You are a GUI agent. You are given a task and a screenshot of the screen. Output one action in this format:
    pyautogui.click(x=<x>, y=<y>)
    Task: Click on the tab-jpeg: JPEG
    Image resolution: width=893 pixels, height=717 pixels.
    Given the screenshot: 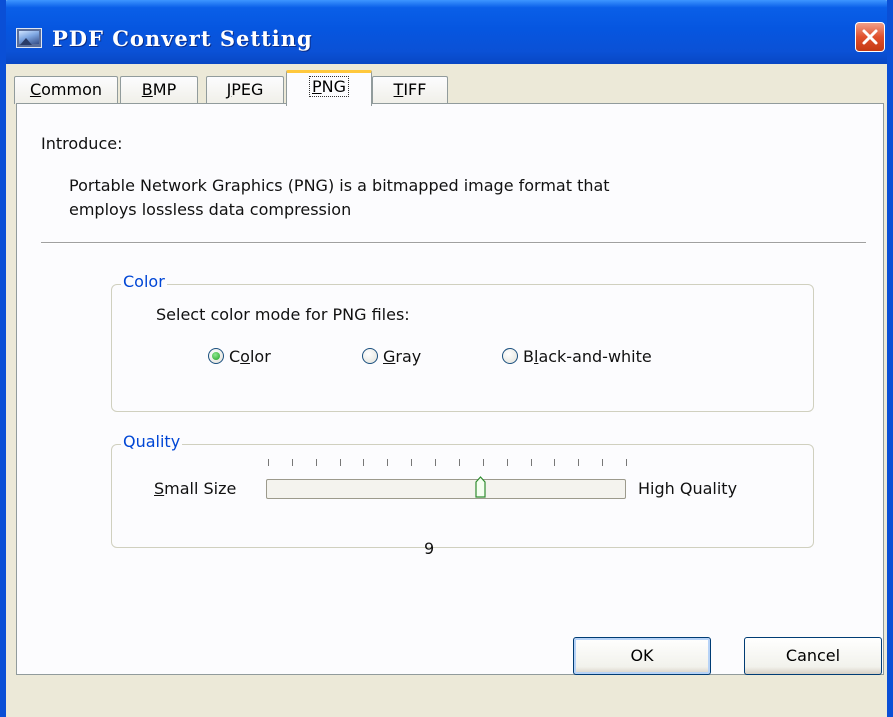 What is the action you would take?
    pyautogui.click(x=245, y=90)
    